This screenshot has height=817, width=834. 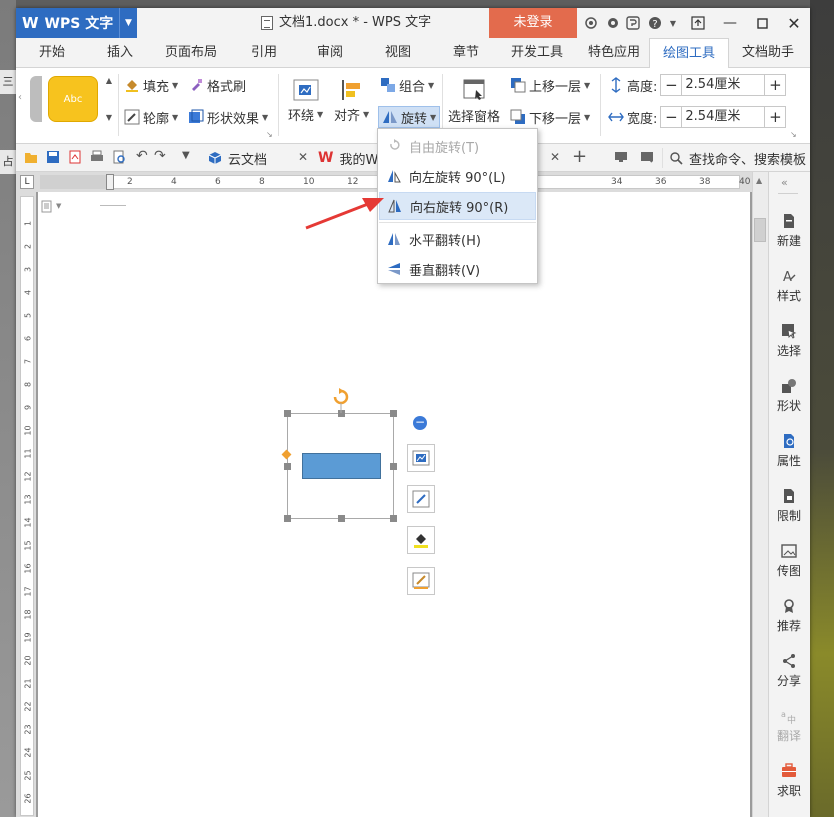 I want to click on tab-list-icon, so click(x=621, y=157).